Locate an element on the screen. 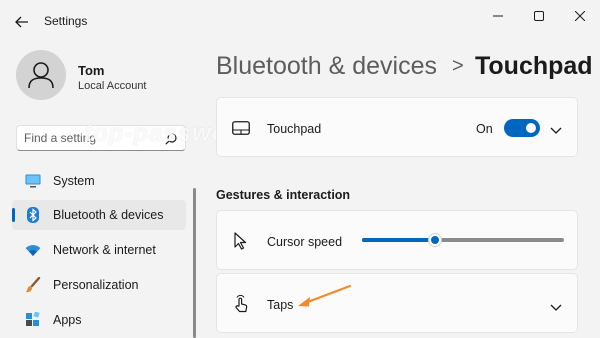  toggle-state-label: On is located at coordinates (484, 129).